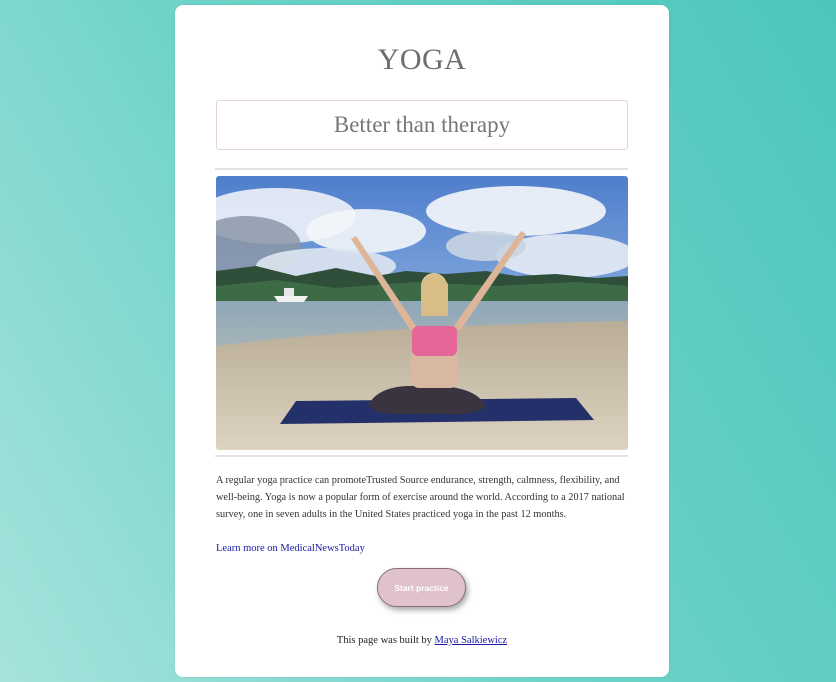 Image resolution: width=836 pixels, height=682 pixels. I want to click on footer: This page was built by Maya Salkiewicz, so click(422, 640).